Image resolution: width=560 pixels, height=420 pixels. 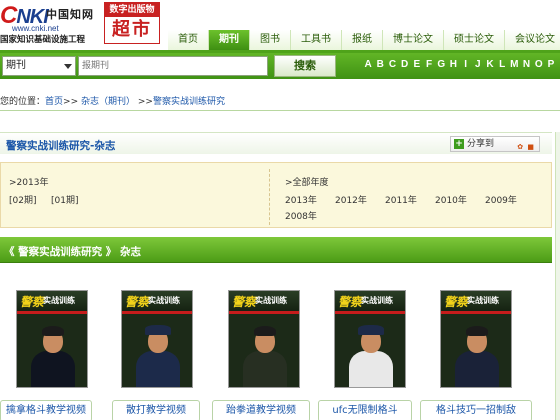 I want to click on journal-title-bar: 警察实战训练研究-杂志 + 分享到 ✿ ■, so click(x=276, y=143).